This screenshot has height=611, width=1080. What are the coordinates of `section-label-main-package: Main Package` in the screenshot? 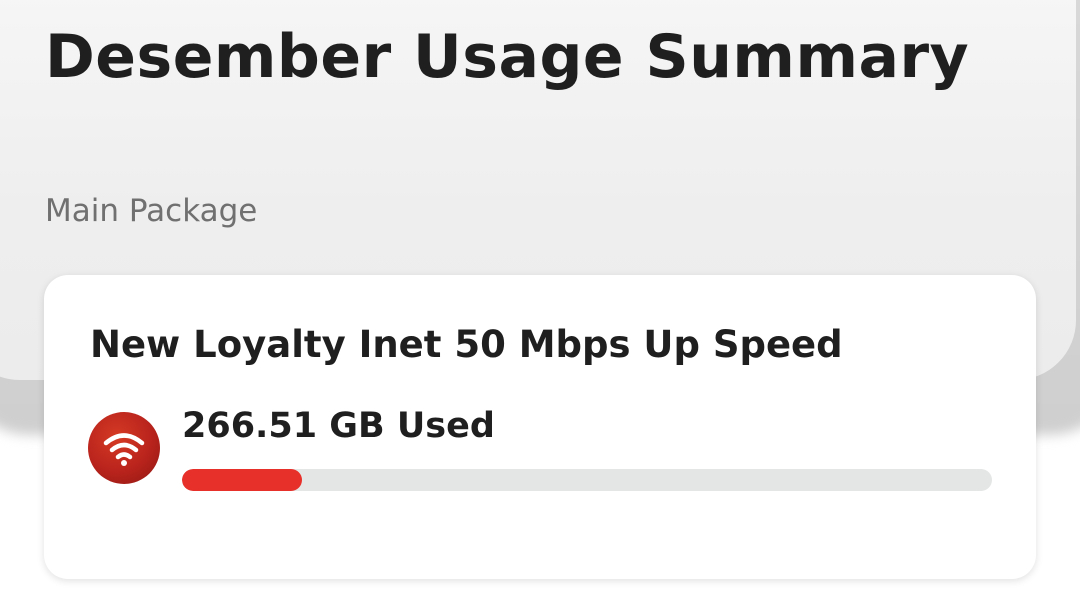 It's located at (151, 211).